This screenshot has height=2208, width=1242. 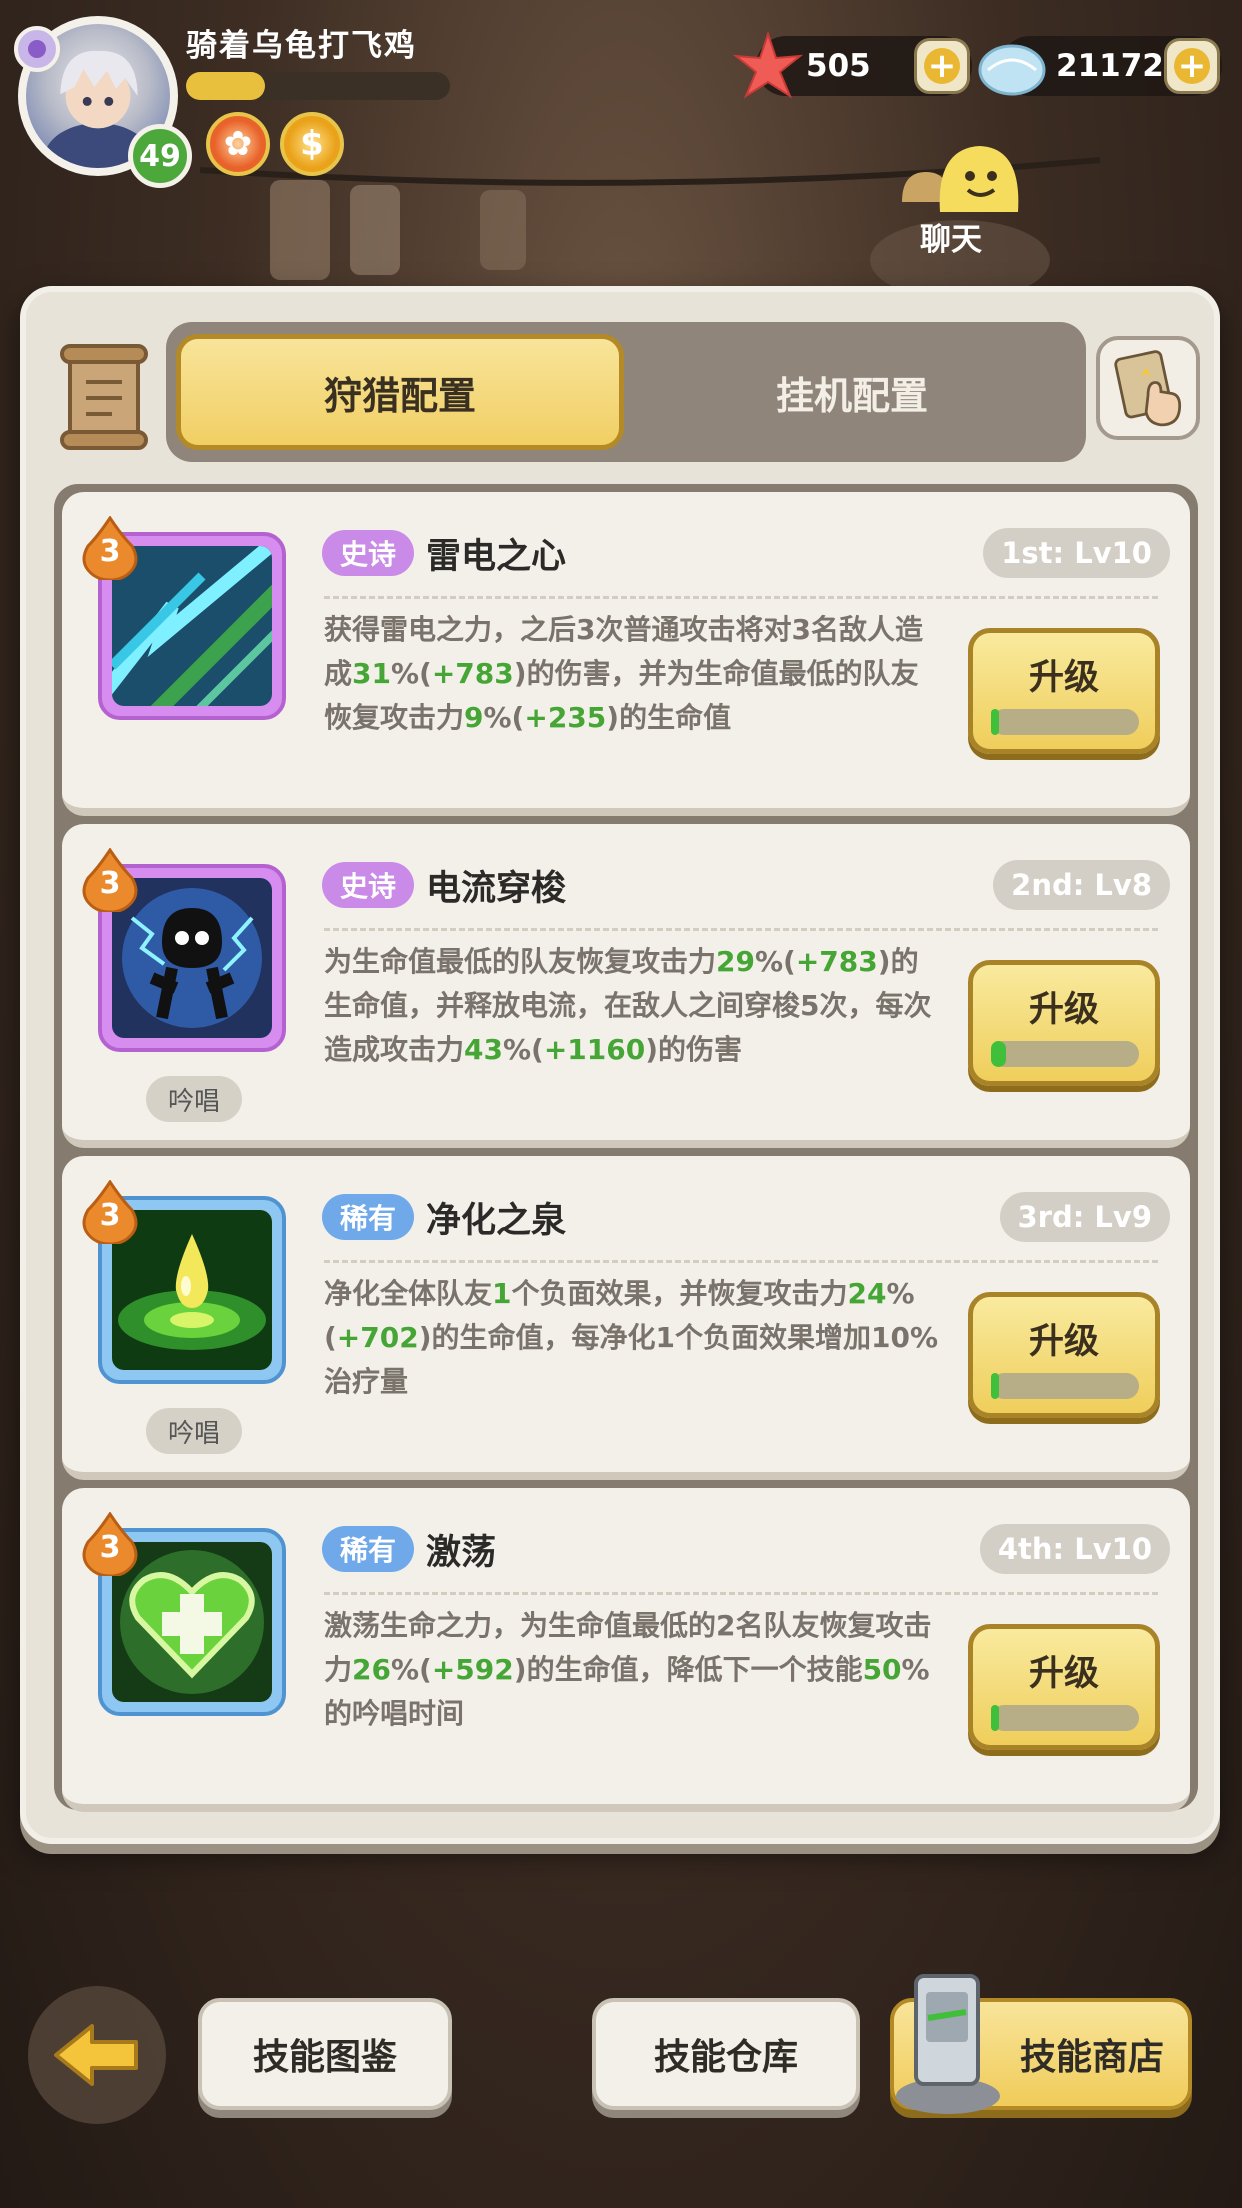 I want to click on back-arrow-icon, so click(x=96, y=2055).